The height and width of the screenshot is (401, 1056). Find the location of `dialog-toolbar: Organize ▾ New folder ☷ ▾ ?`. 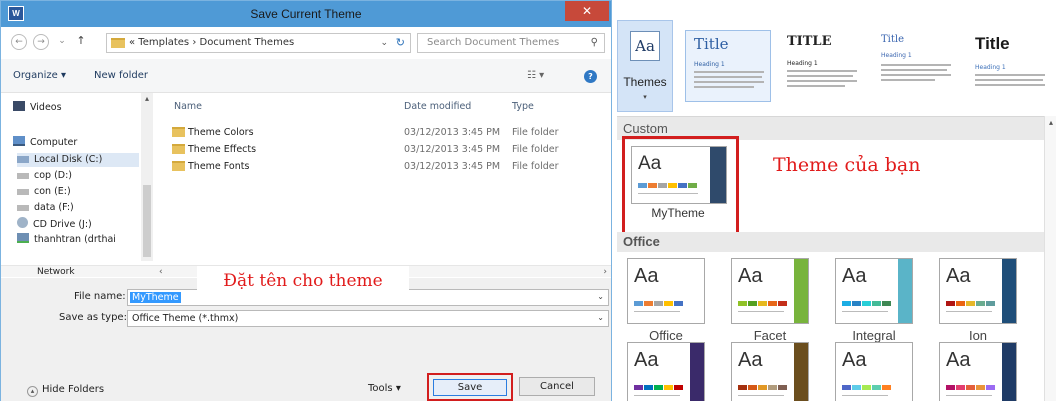

dialog-toolbar: Organize ▾ New folder ☷ ▾ ? is located at coordinates (306, 76).